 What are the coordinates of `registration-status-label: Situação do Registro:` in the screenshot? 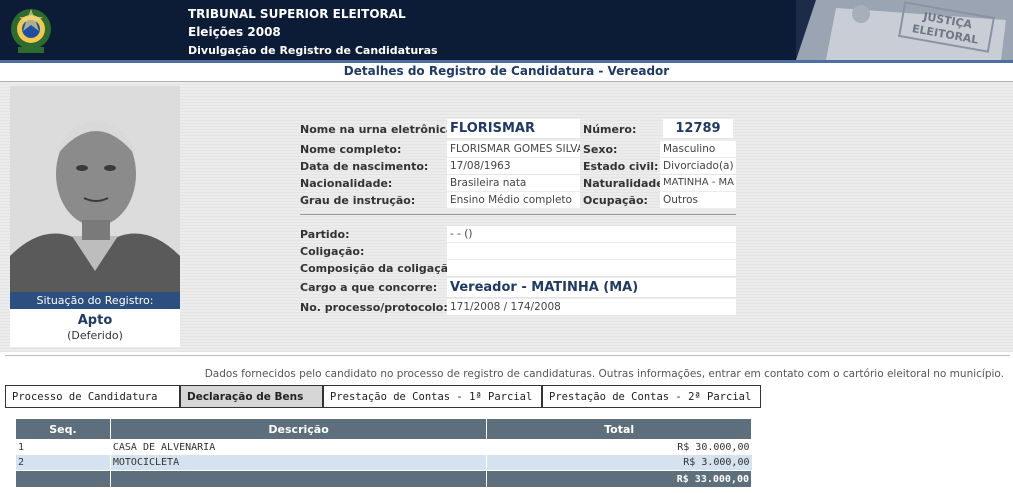 It's located at (95, 300).